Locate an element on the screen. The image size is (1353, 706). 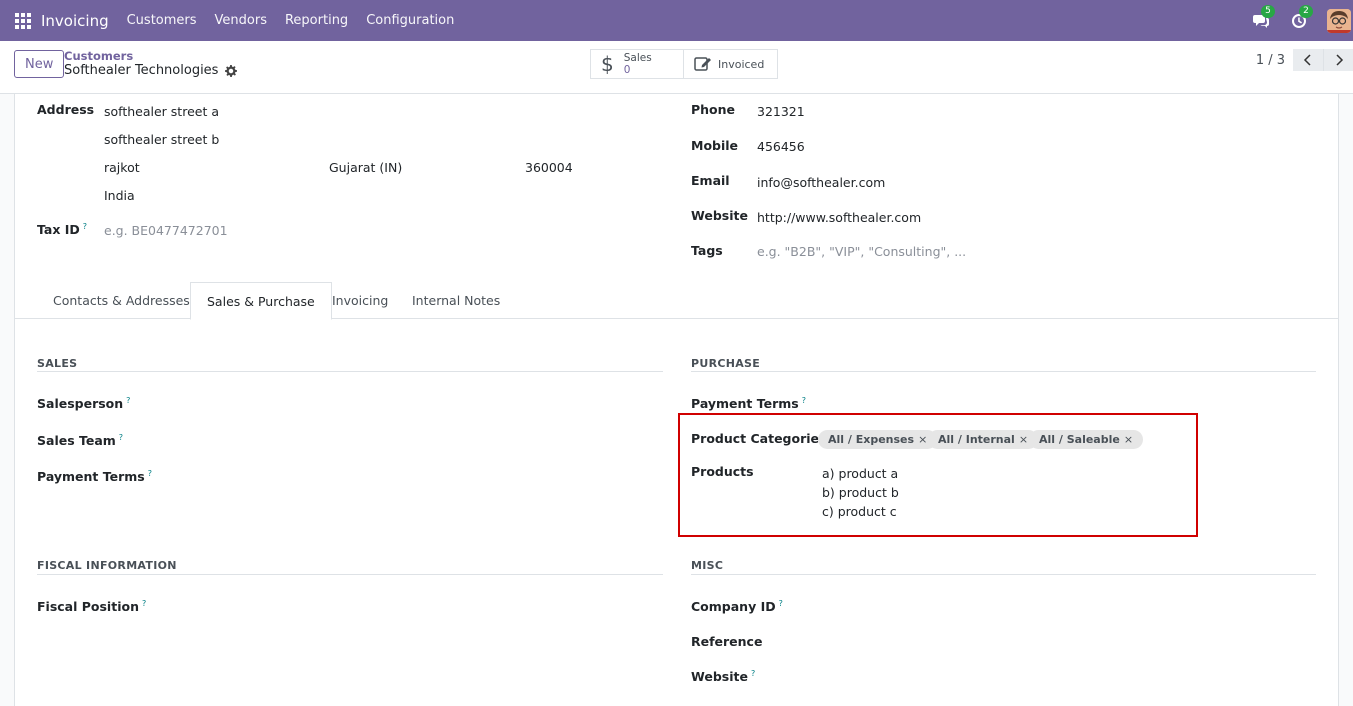
website-field: http://www.softhealer.com is located at coordinates (839, 217).